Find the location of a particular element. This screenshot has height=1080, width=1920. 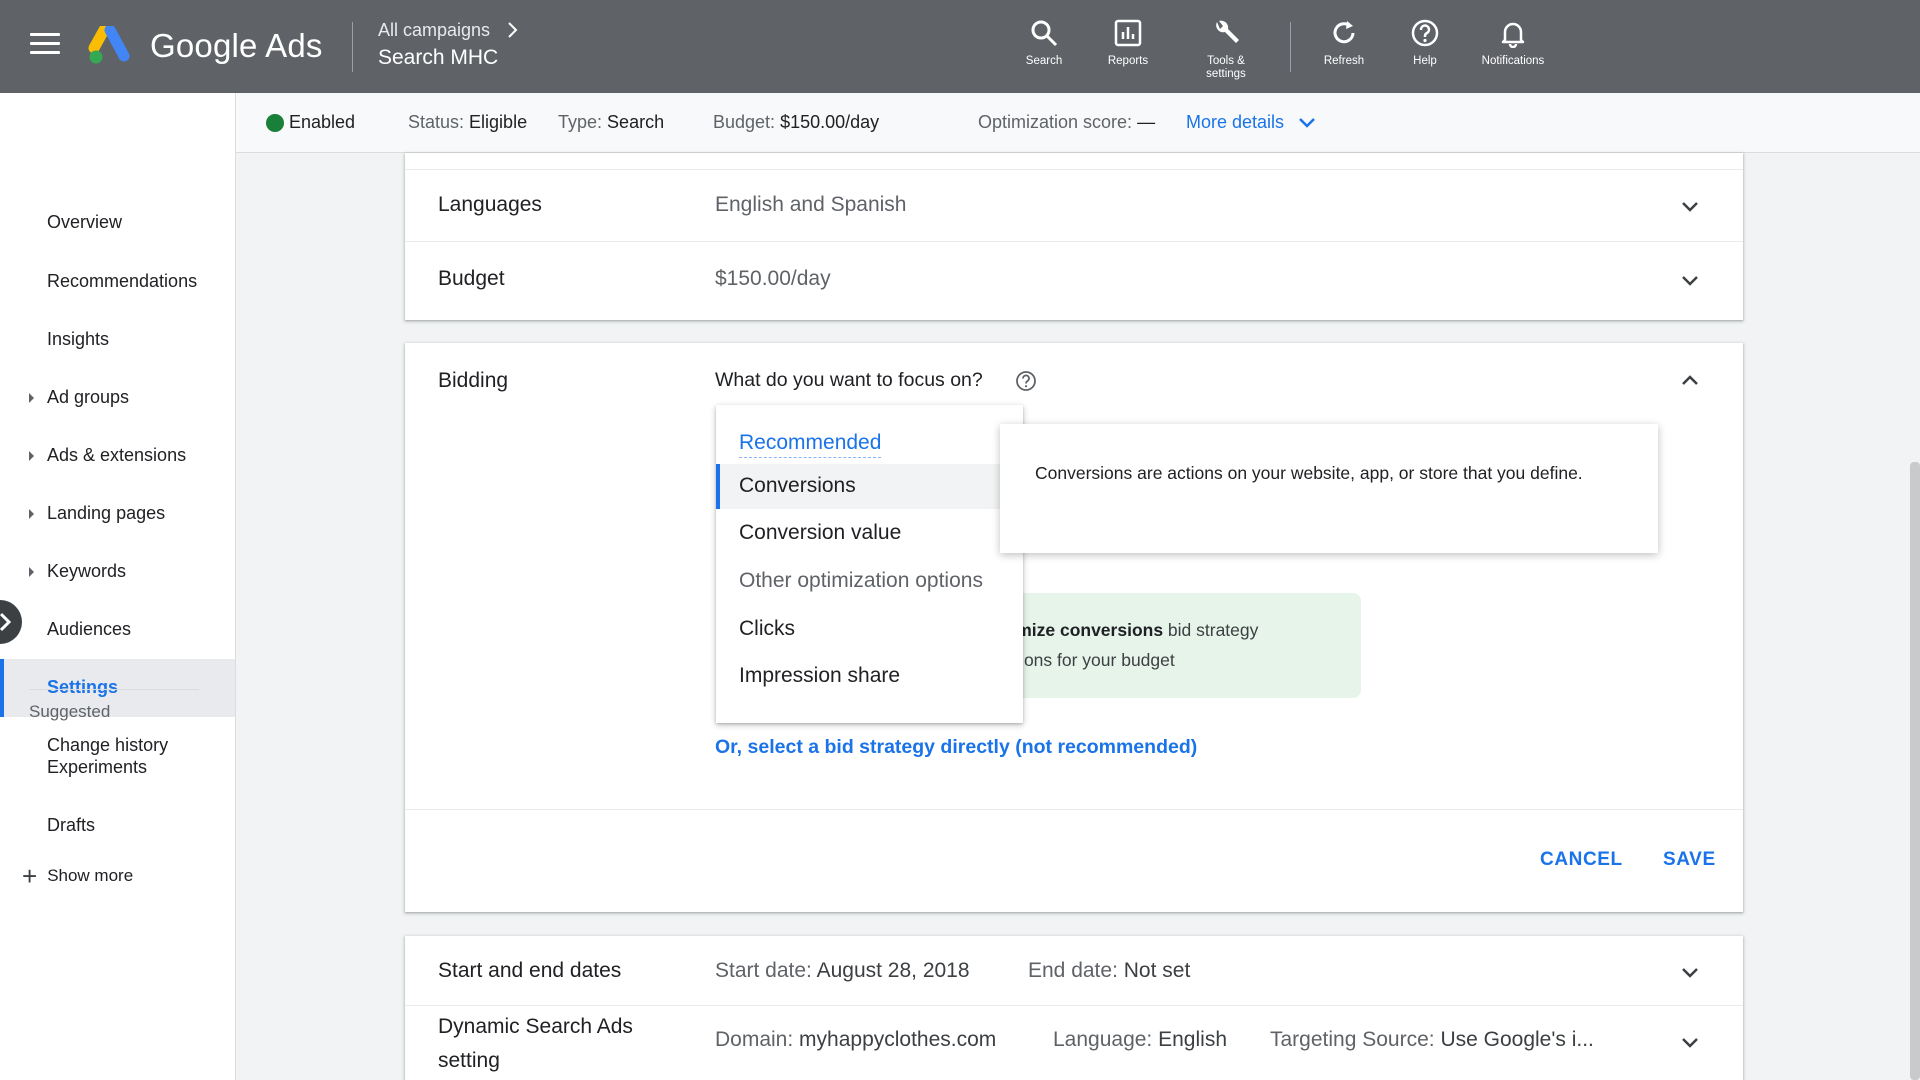

start-date-value: August 28, 2018 is located at coordinates (893, 970).